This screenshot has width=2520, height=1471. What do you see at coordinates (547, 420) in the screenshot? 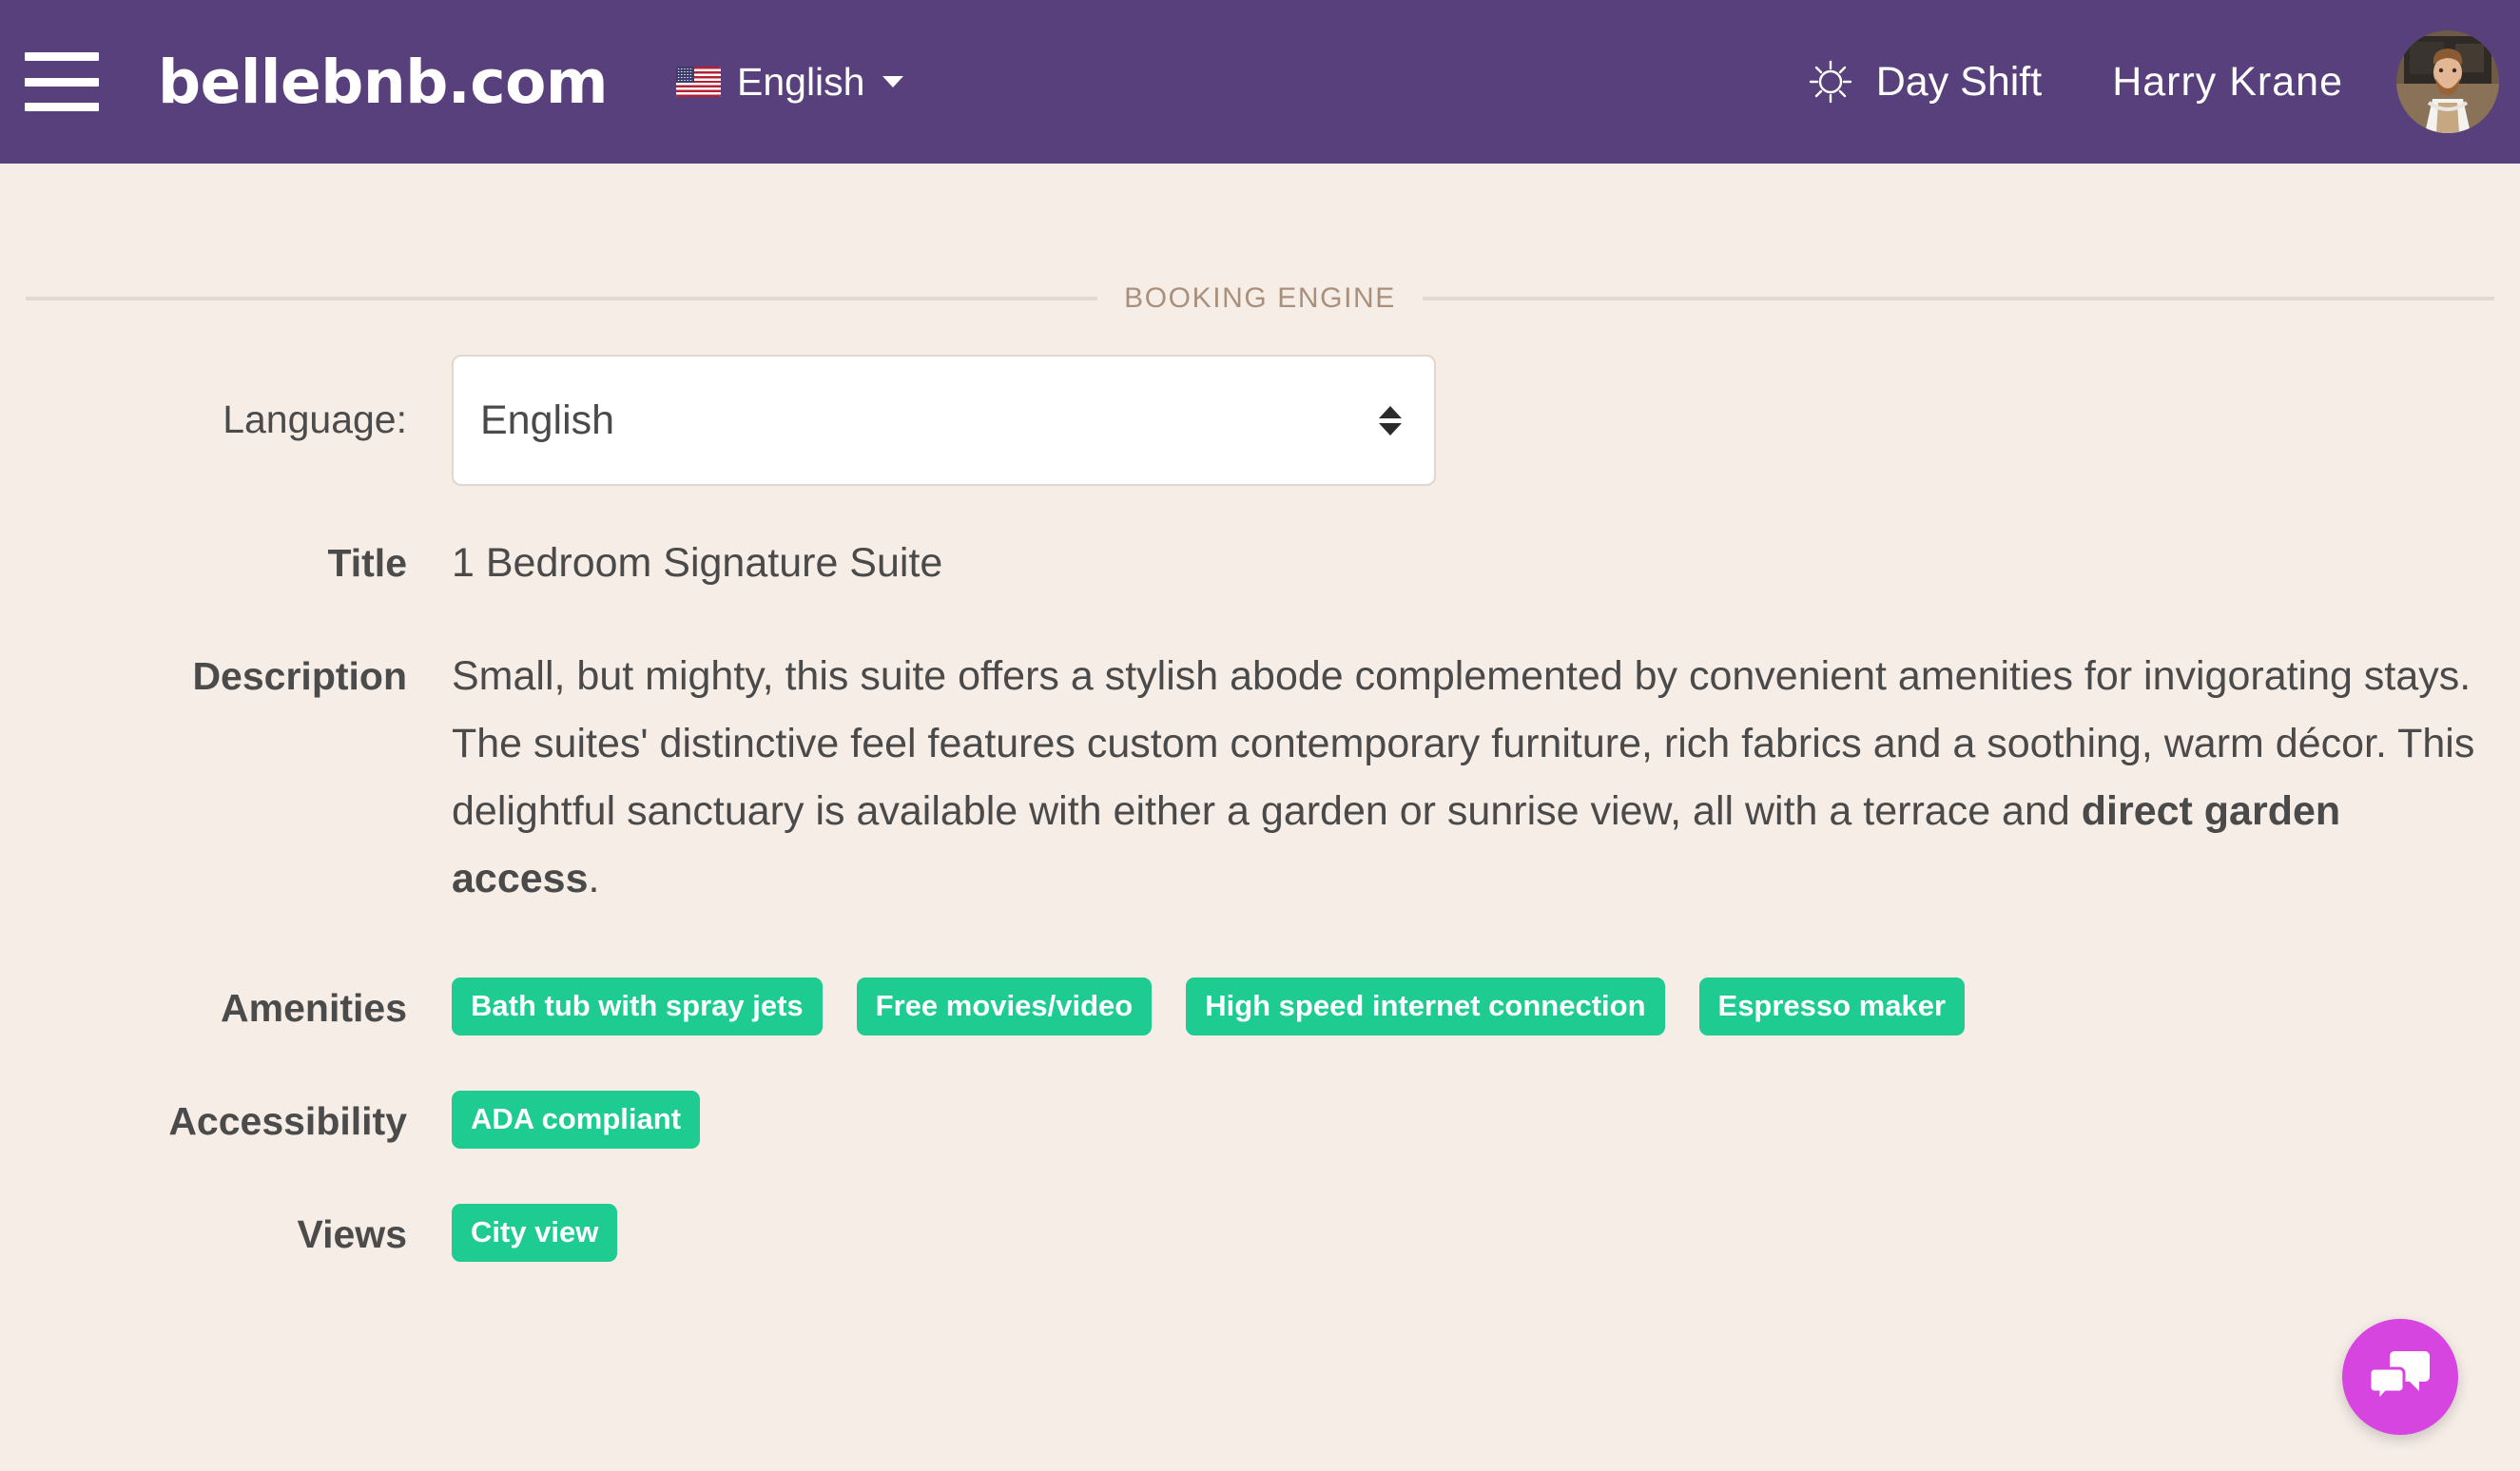
I see `language-select-value: English` at bounding box center [547, 420].